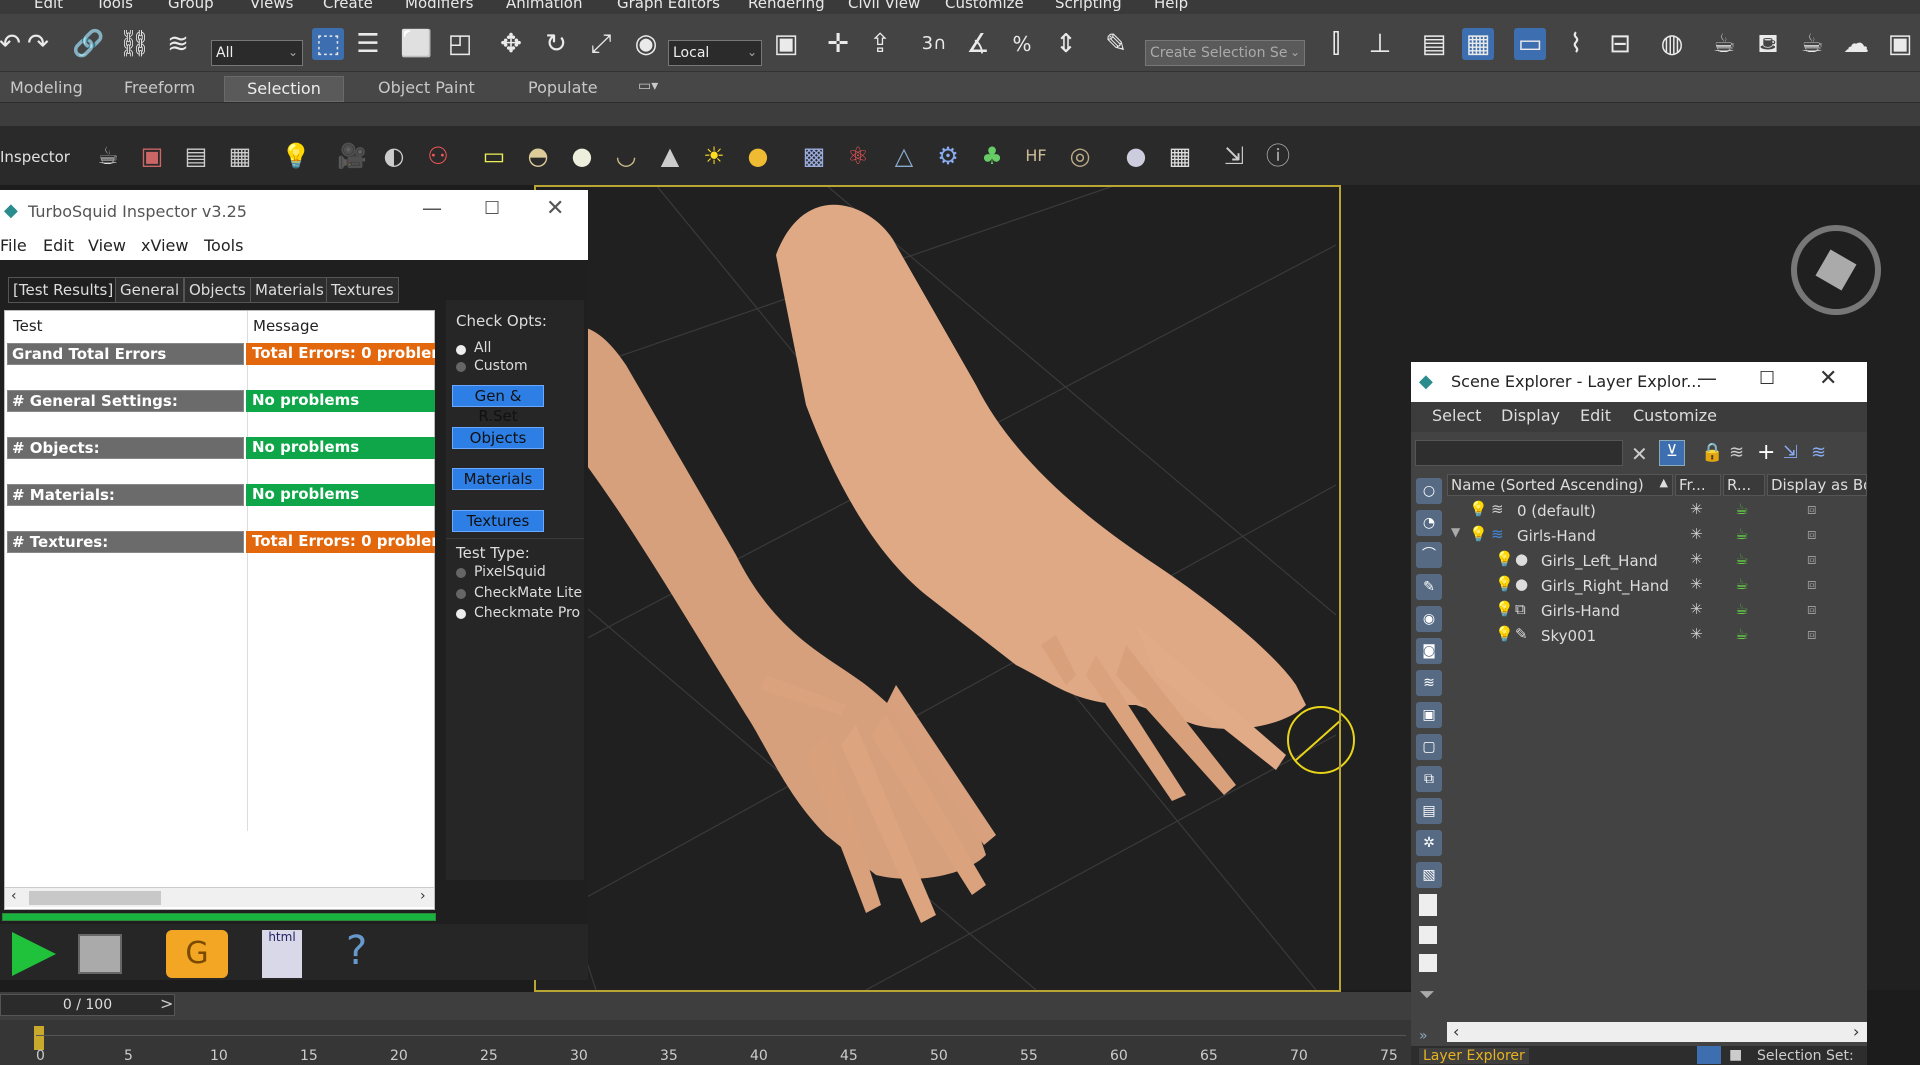 This screenshot has width=1920, height=1065. Describe the element at coordinates (648, 89) in the screenshot. I see `ribbon-options-icon: ▭▾` at that location.